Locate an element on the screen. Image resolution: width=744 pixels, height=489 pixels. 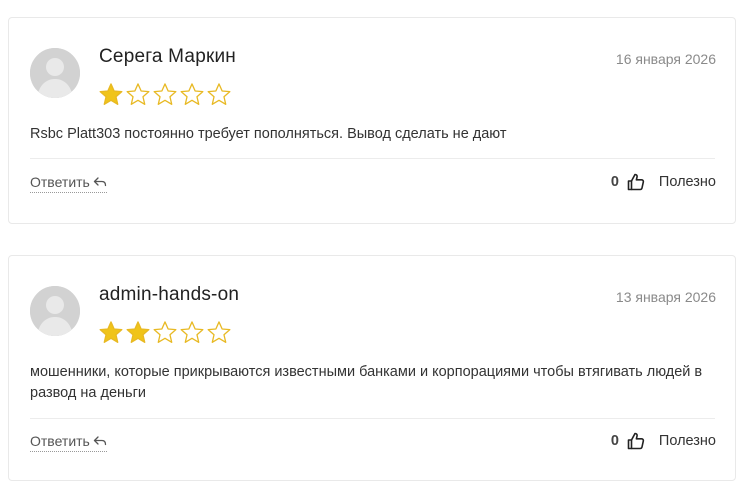
review-date: 13 января 2026 is located at coordinates (665, 297).